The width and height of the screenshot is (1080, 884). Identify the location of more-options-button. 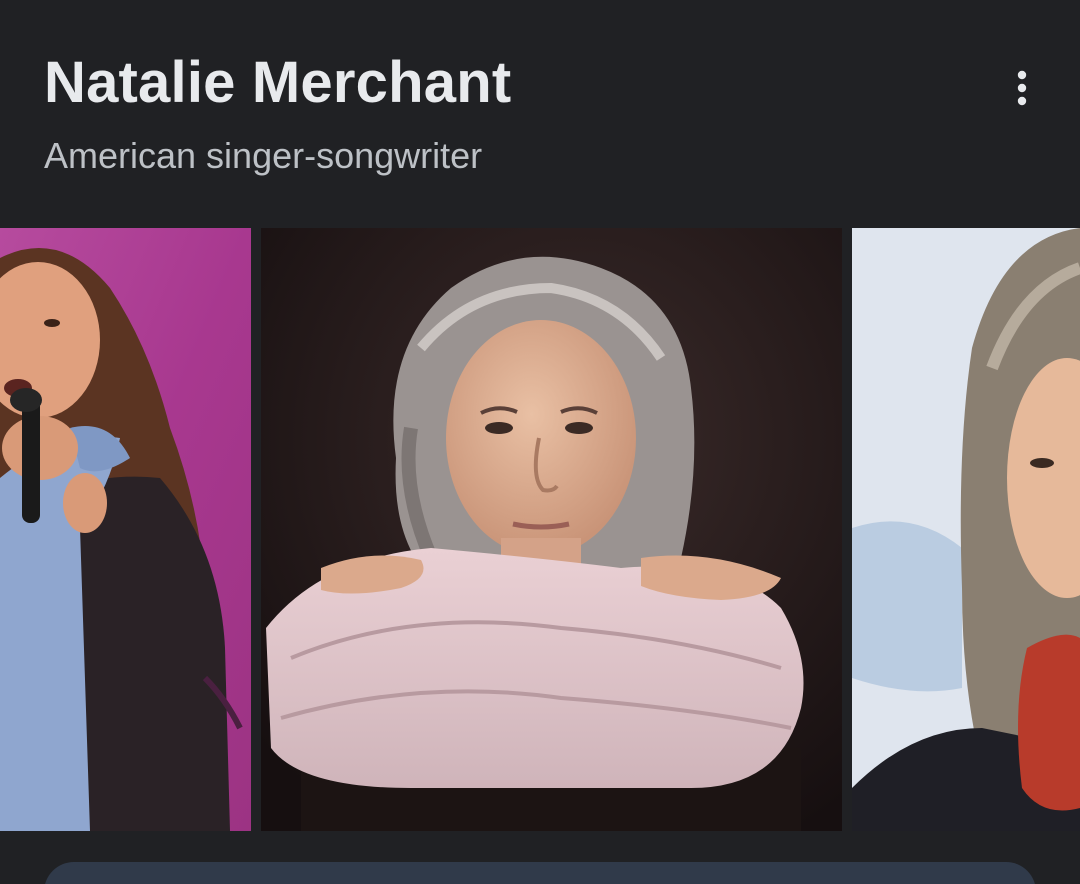
(1022, 88).